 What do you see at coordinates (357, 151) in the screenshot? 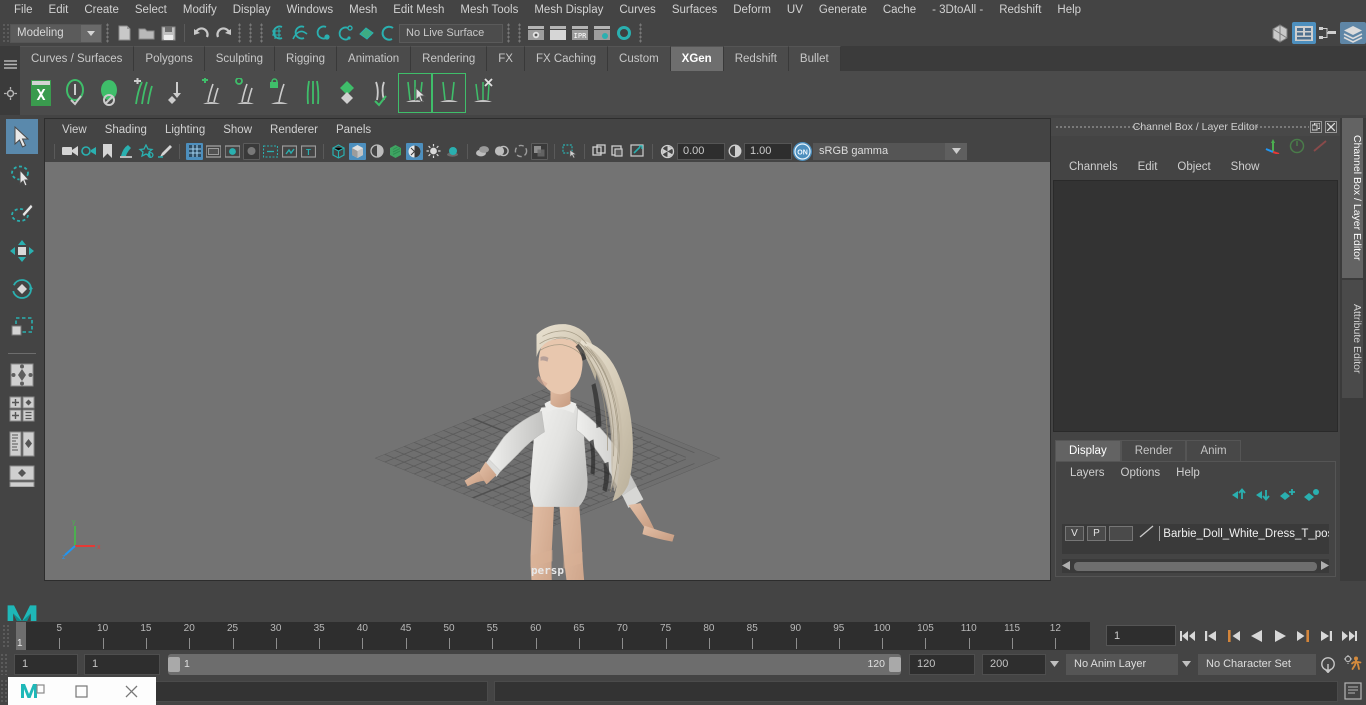
I see `smooth-shade-icon` at bounding box center [357, 151].